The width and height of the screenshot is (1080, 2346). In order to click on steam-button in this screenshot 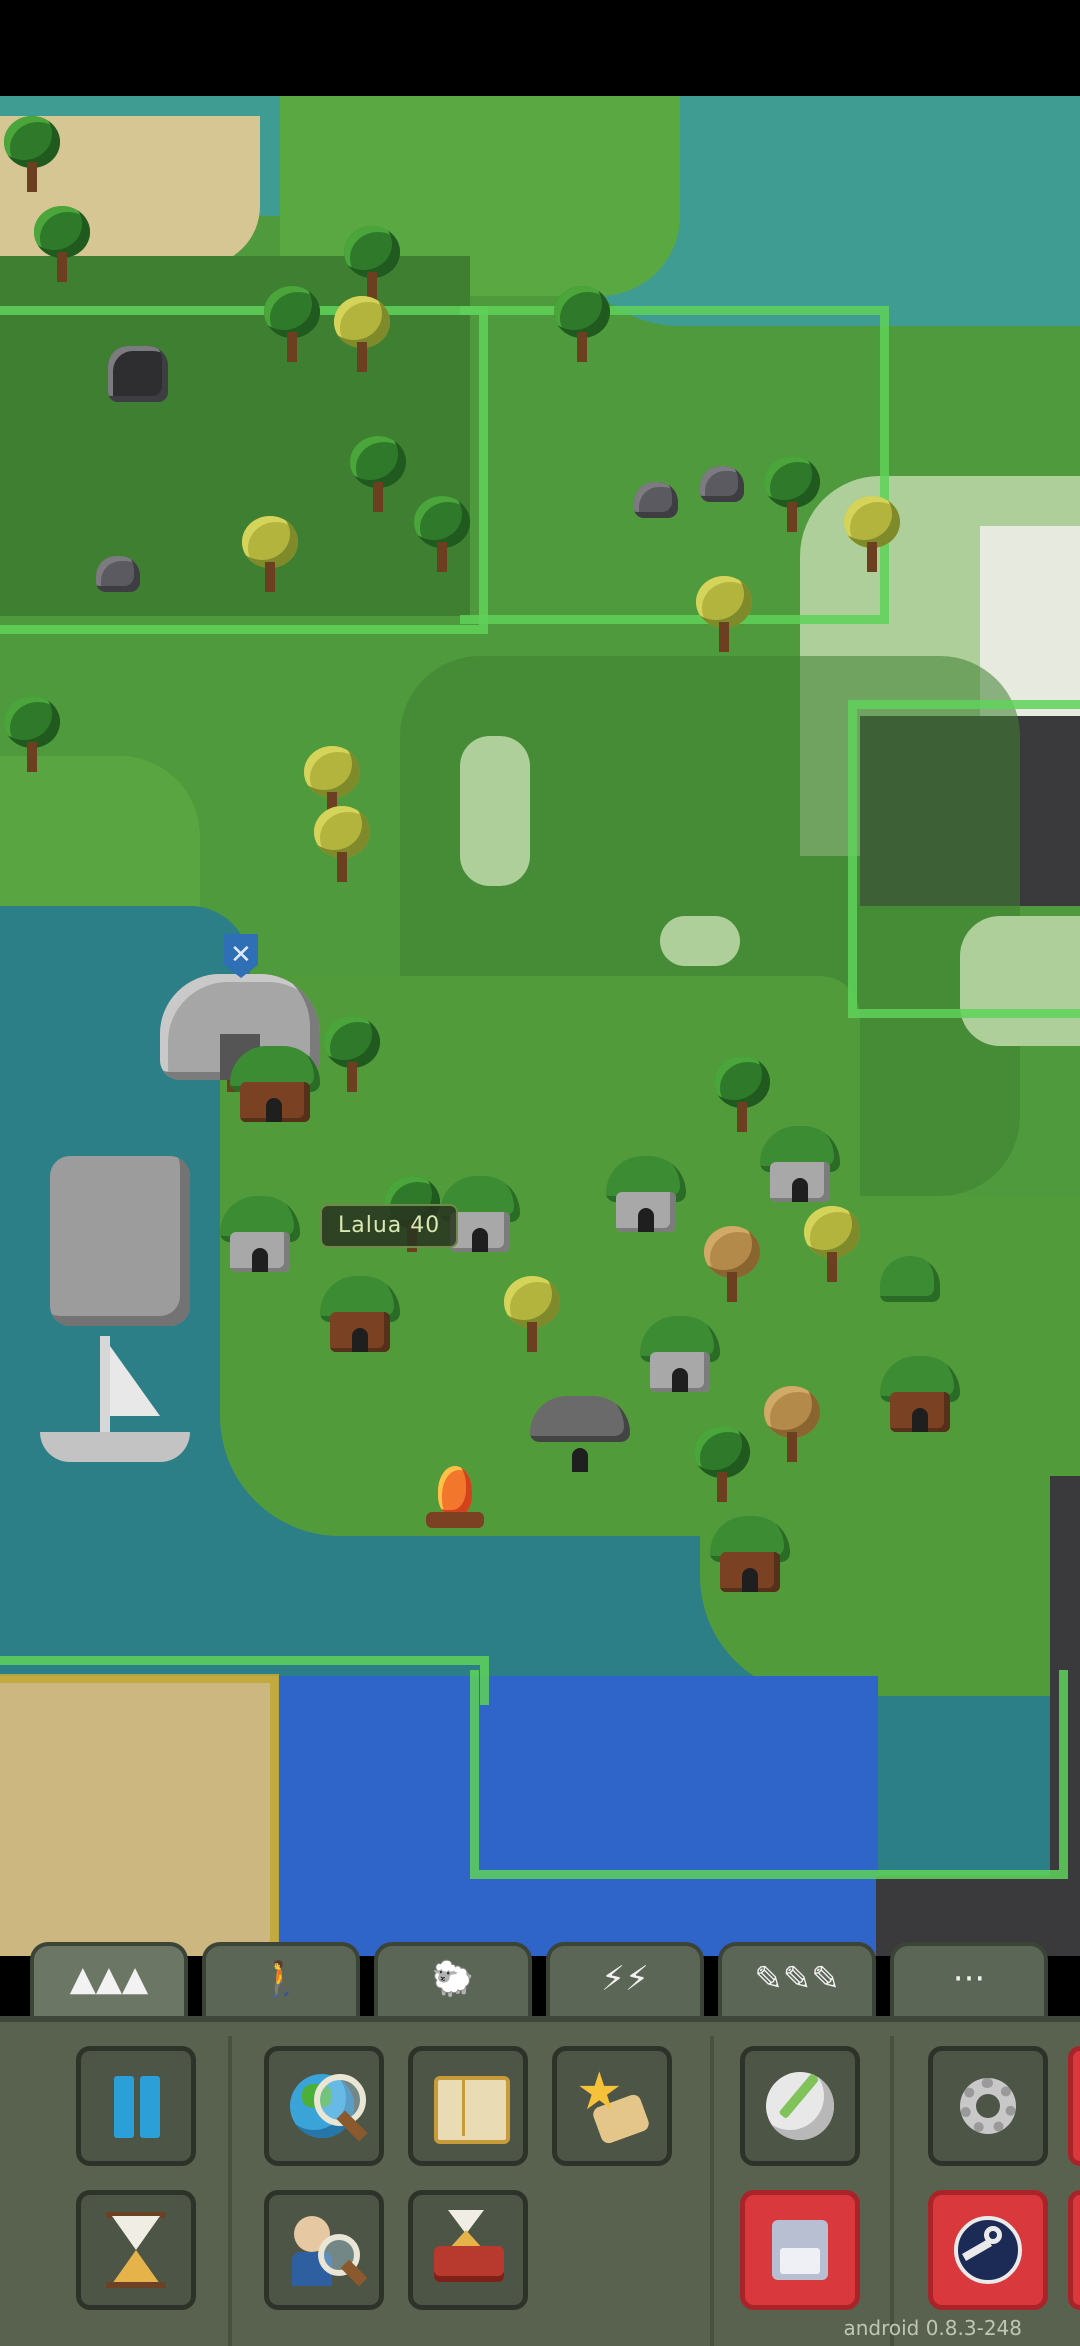, I will do `click(988, 2250)`.